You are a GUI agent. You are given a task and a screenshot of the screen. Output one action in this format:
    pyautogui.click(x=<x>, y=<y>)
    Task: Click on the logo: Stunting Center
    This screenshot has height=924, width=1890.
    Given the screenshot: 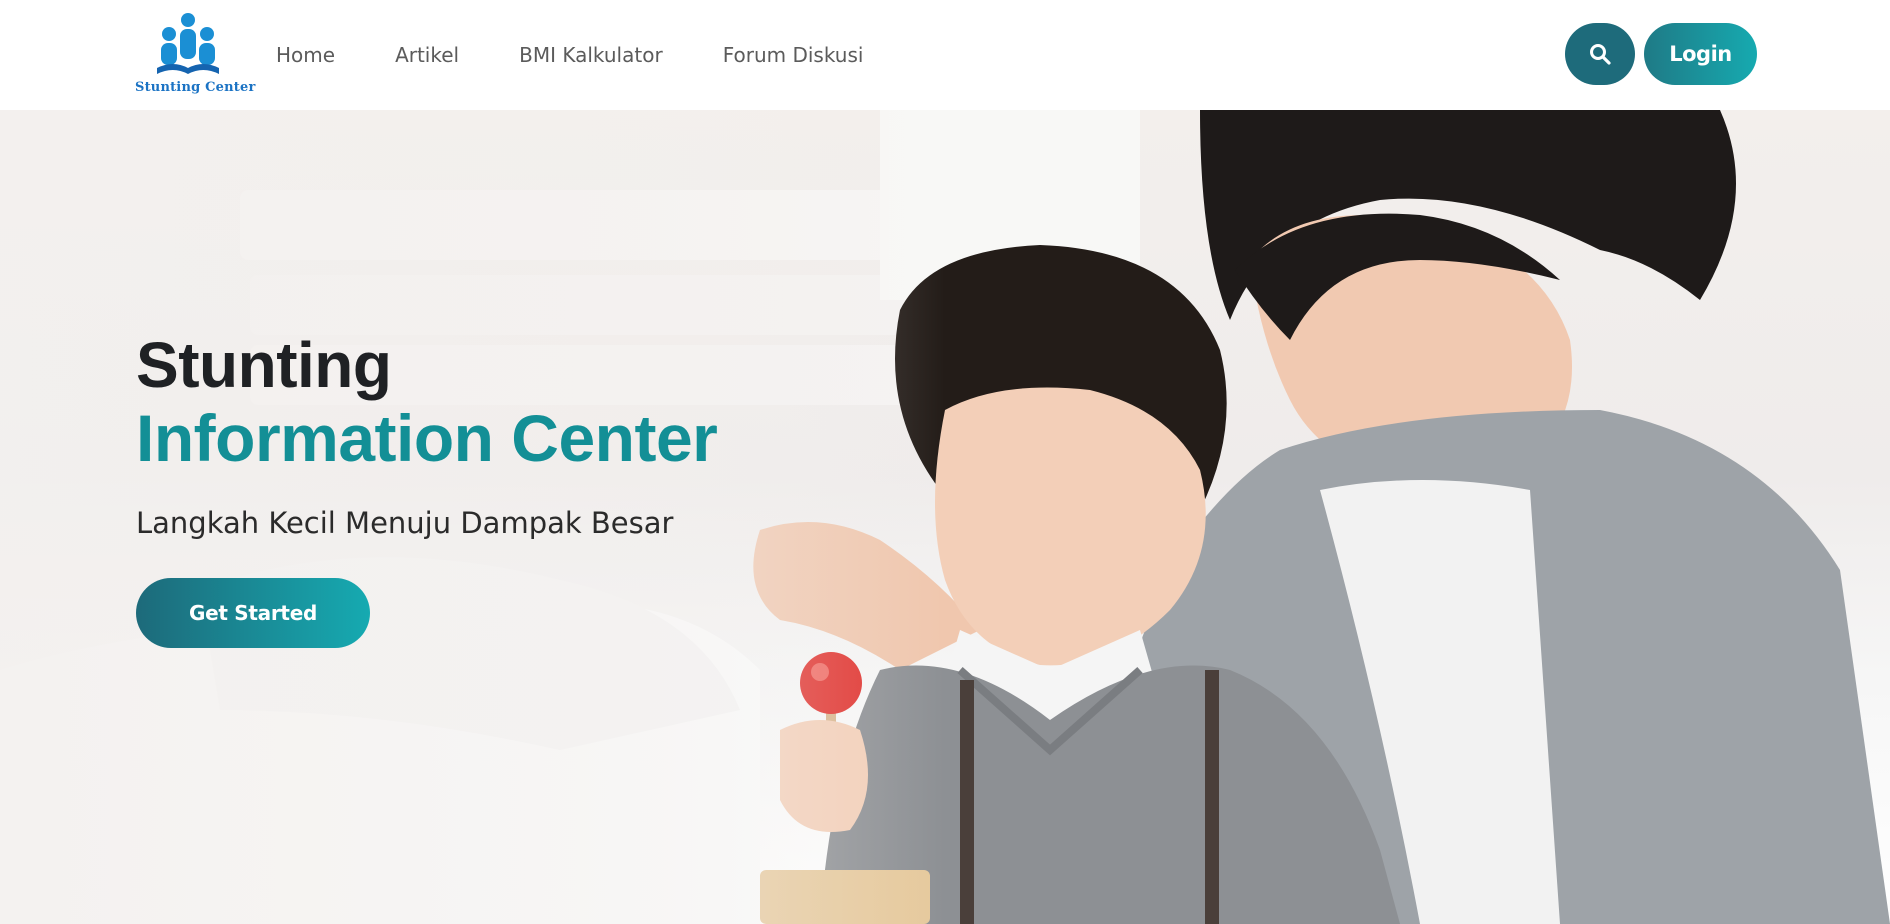 What is the action you would take?
    pyautogui.click(x=195, y=55)
    